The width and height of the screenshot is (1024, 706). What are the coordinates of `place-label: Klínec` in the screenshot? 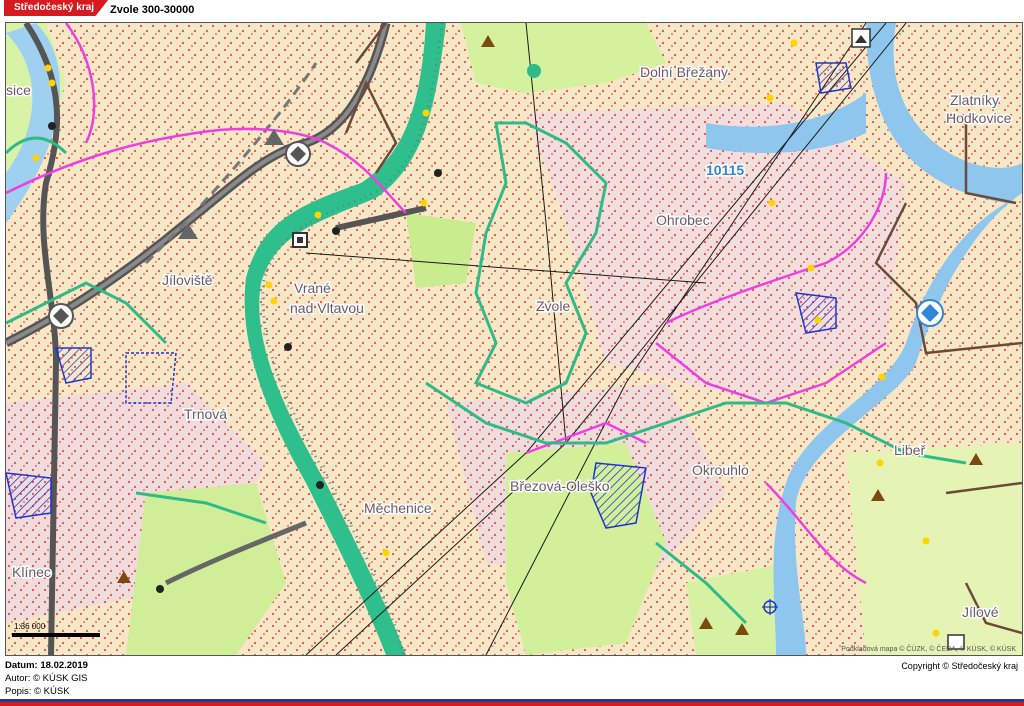 It's located at (31, 572).